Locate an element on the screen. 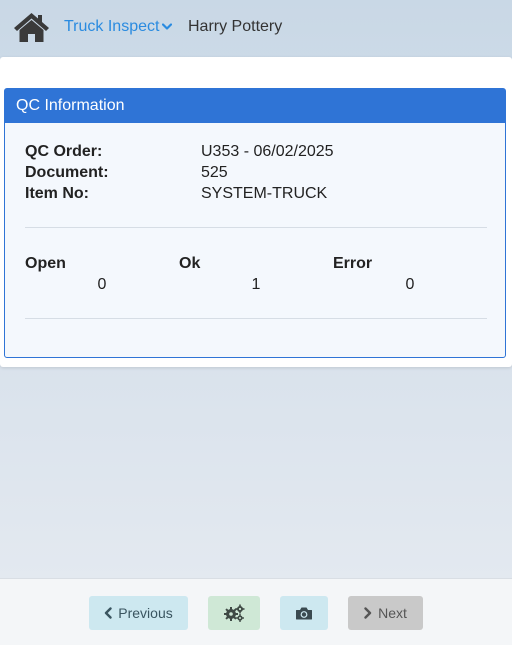 The height and width of the screenshot is (645, 512). app-title: Truck Inspect is located at coordinates (112, 26).